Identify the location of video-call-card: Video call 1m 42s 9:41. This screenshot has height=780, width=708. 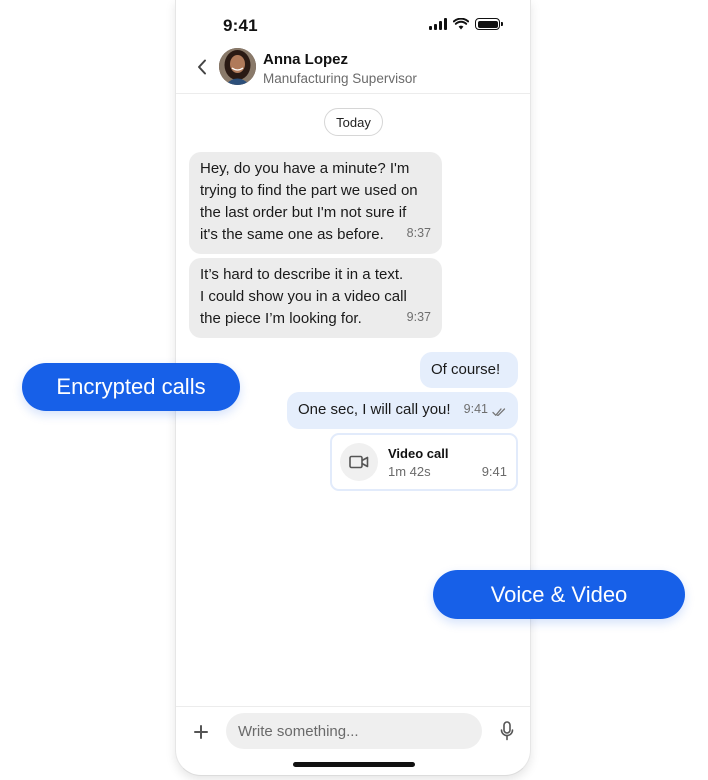
(424, 462).